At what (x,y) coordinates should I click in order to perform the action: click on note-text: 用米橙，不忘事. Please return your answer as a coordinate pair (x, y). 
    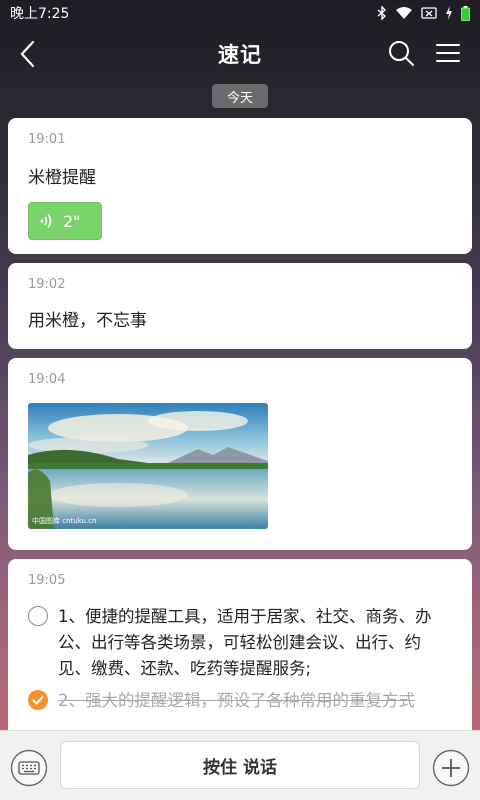
    Looking at the image, I should click on (87, 321).